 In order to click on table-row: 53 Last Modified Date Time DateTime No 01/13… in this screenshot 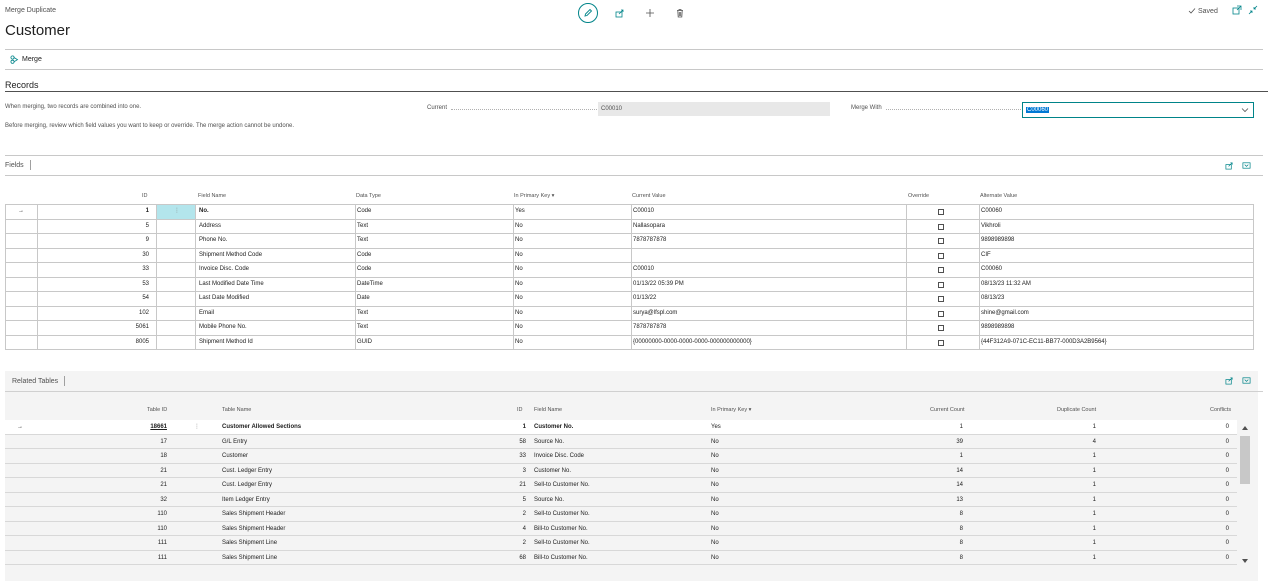, I will do `click(629, 284)`.